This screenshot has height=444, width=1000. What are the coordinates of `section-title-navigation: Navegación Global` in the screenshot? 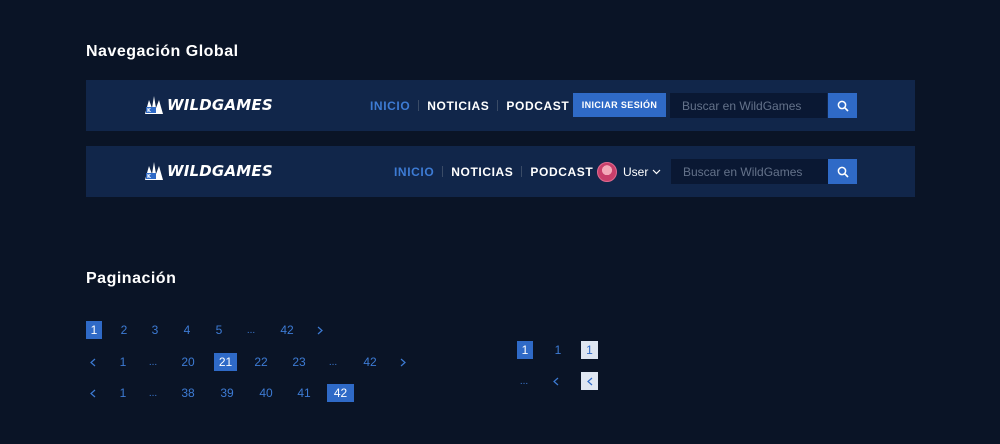 It's located at (162, 51).